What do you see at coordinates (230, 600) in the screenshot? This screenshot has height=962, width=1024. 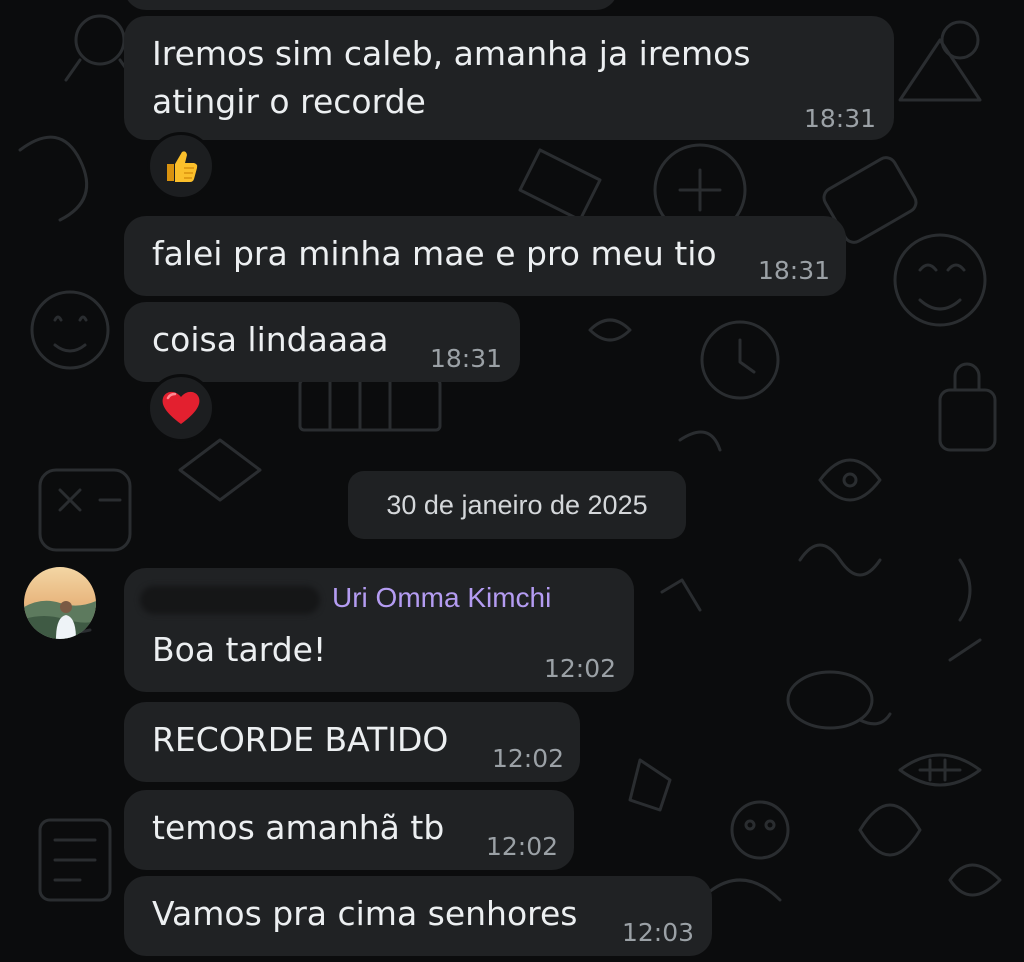 I see `redacted-sender-info` at bounding box center [230, 600].